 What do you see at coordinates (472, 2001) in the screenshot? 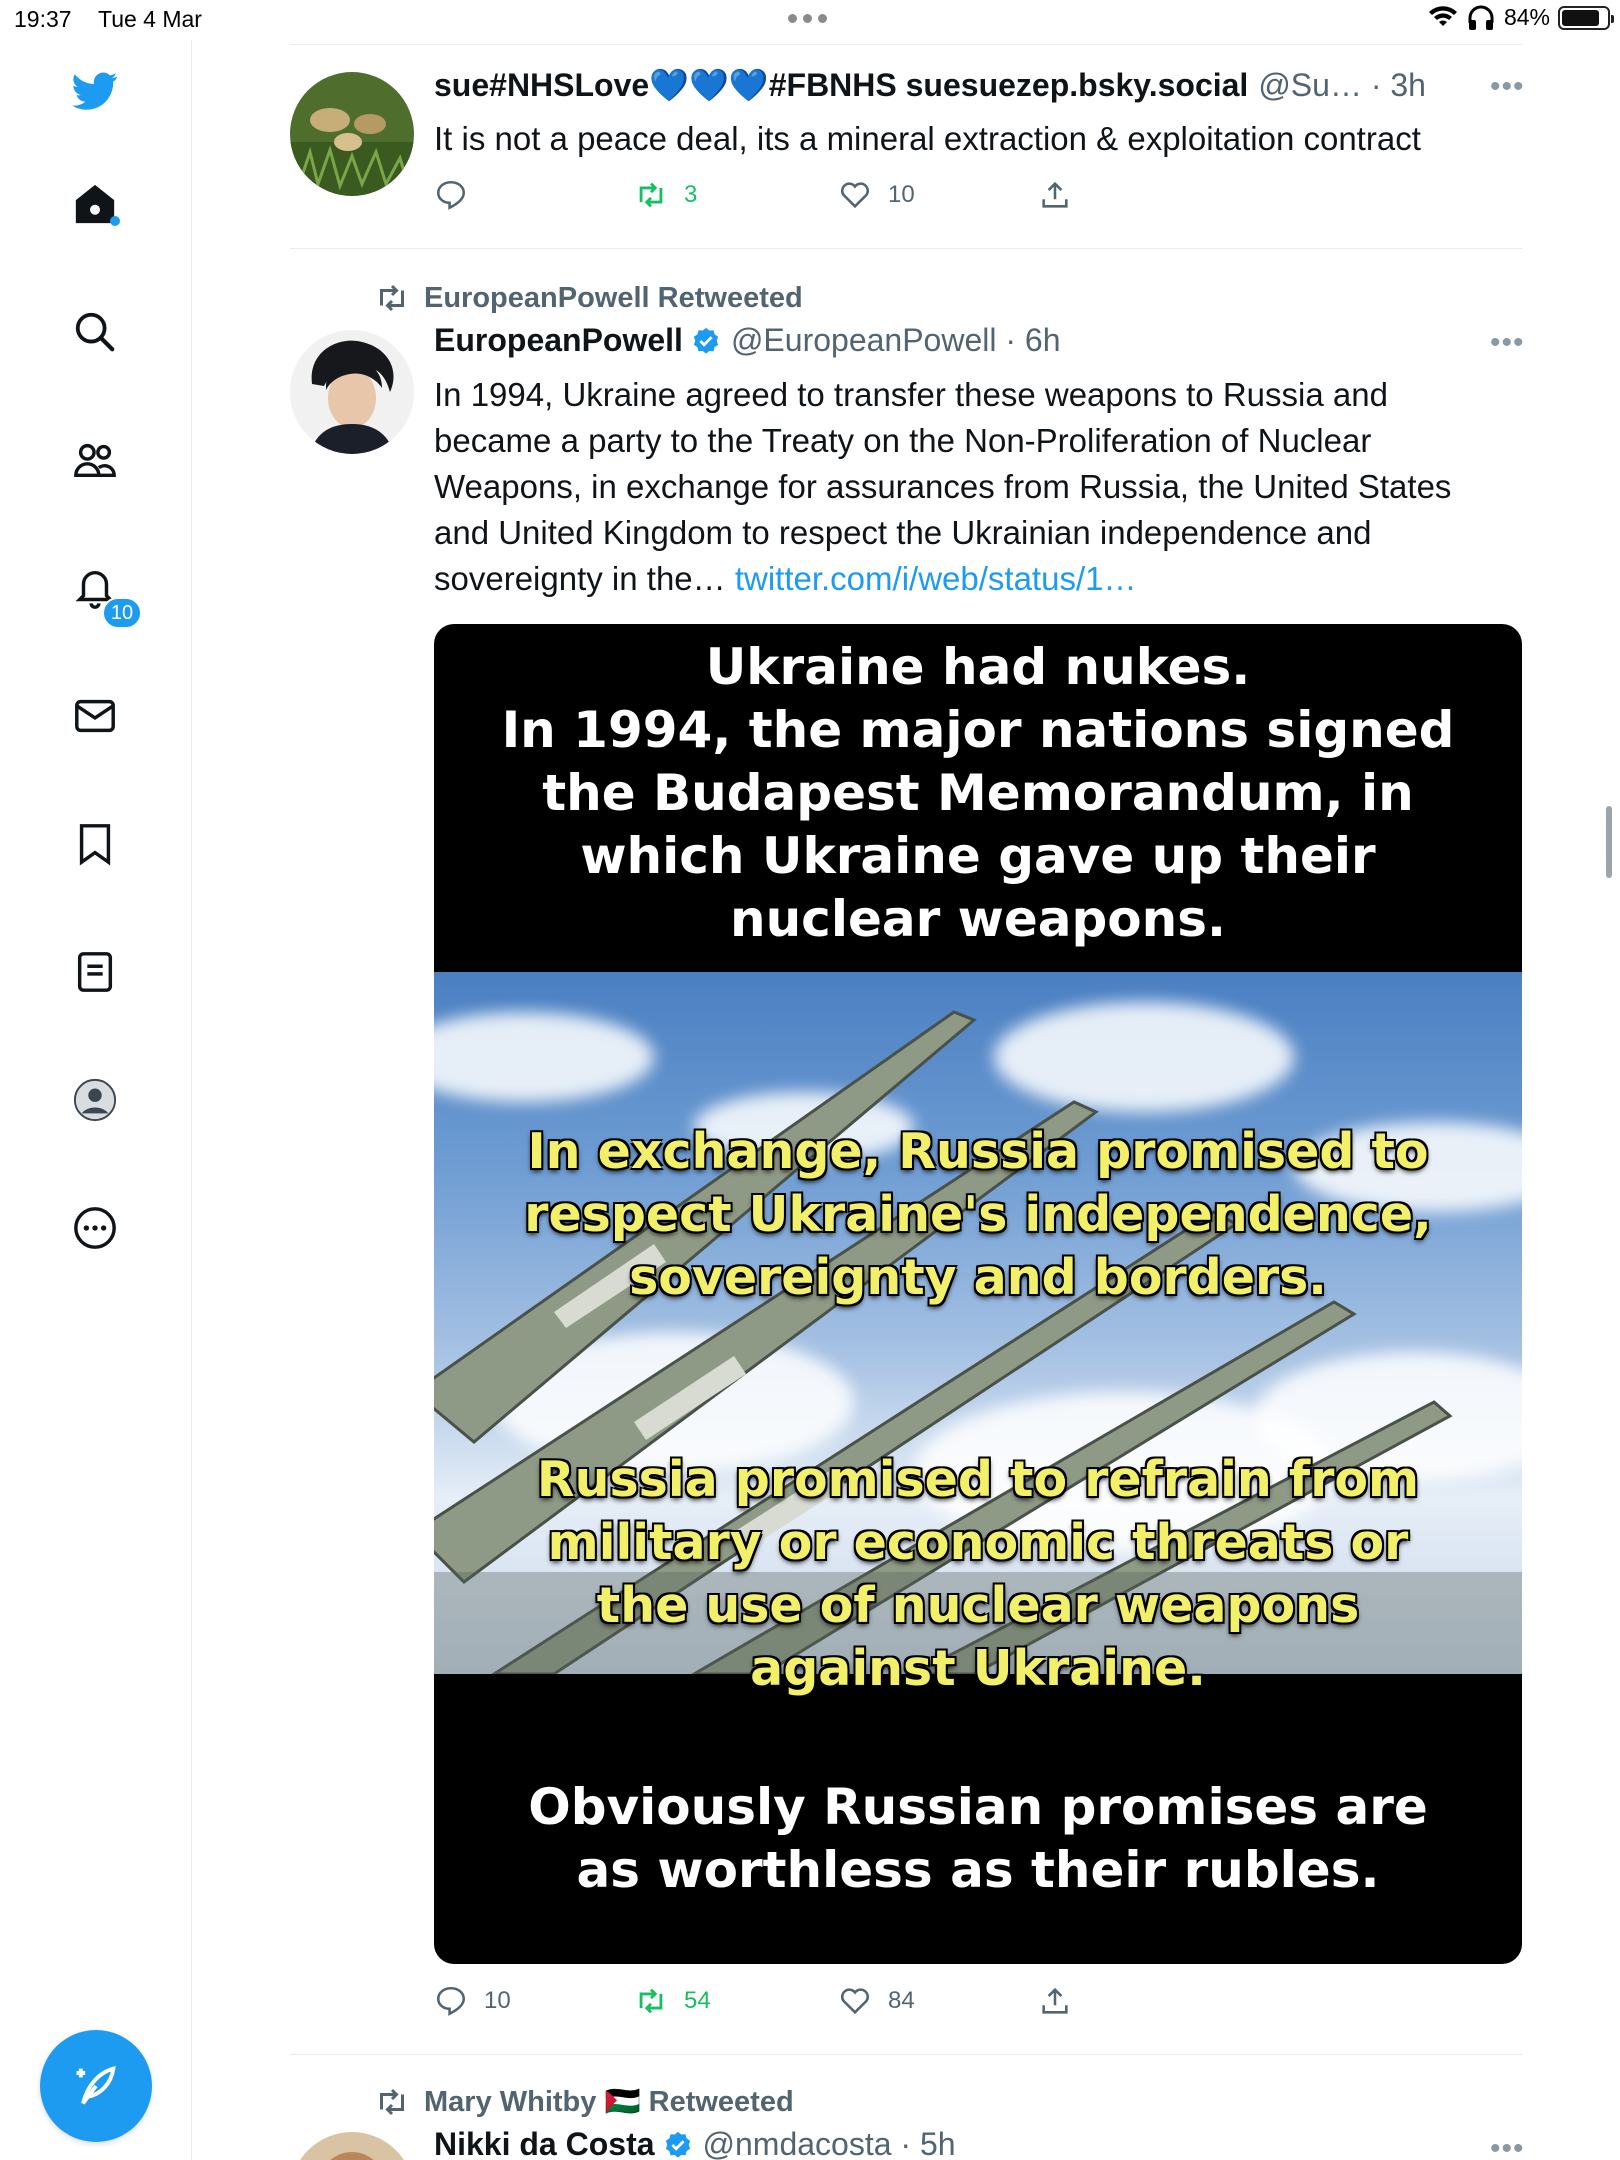
I see `tweet2-reply-button: 10` at bounding box center [472, 2001].